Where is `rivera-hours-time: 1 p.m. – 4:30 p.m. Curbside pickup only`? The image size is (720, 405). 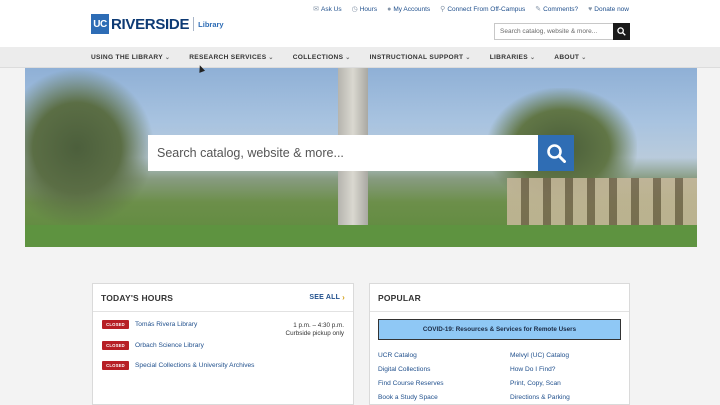
rivera-hours-time: 1 p.m. – 4:30 p.m. Curbside pickup only is located at coordinates (315, 330).